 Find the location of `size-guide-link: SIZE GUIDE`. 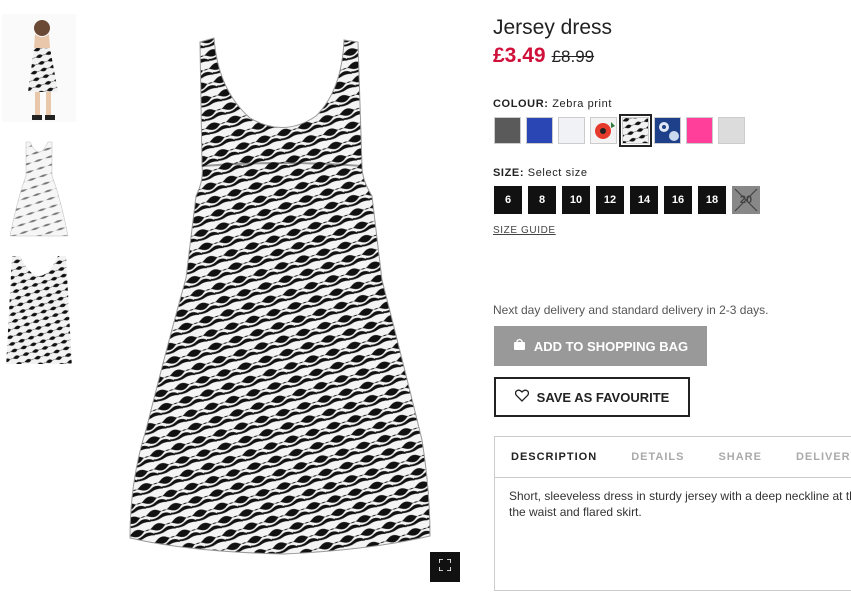

size-guide-link: SIZE GUIDE is located at coordinates (524, 230).